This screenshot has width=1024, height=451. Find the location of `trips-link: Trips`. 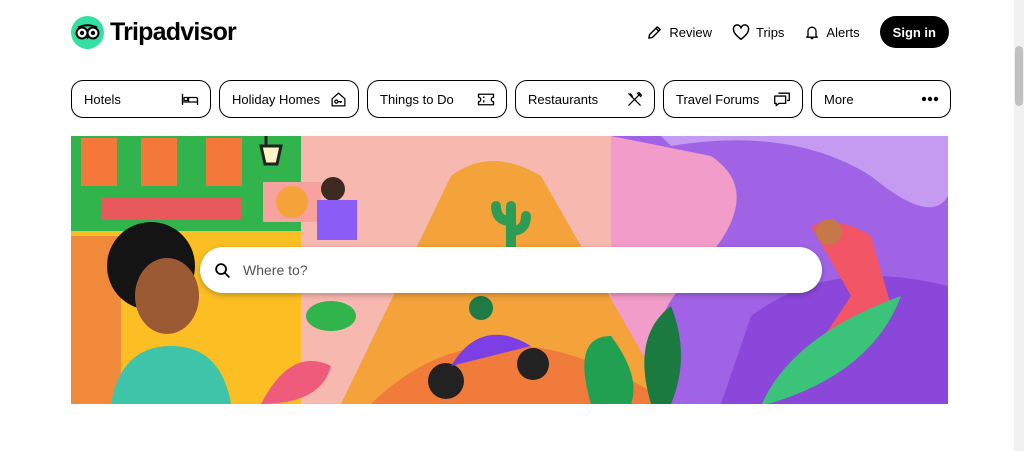

trips-link: Trips is located at coordinates (758, 32).